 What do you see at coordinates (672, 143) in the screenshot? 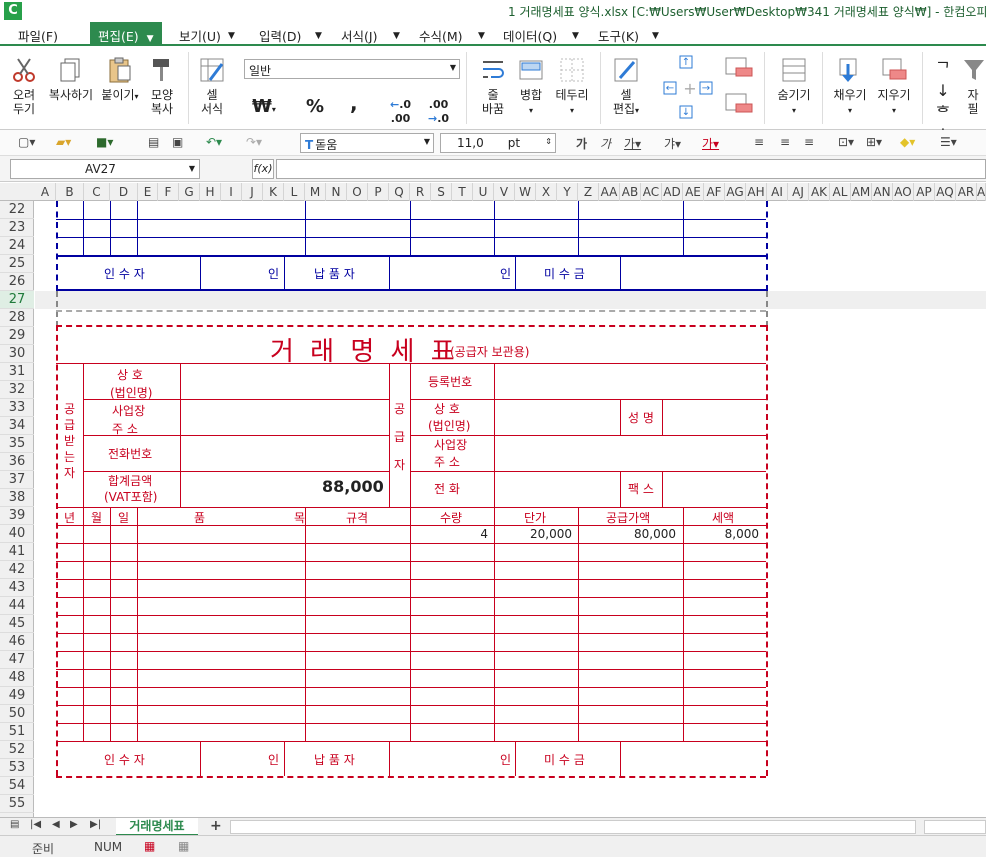
I see `strikethrough-button: 갸▾` at bounding box center [672, 143].